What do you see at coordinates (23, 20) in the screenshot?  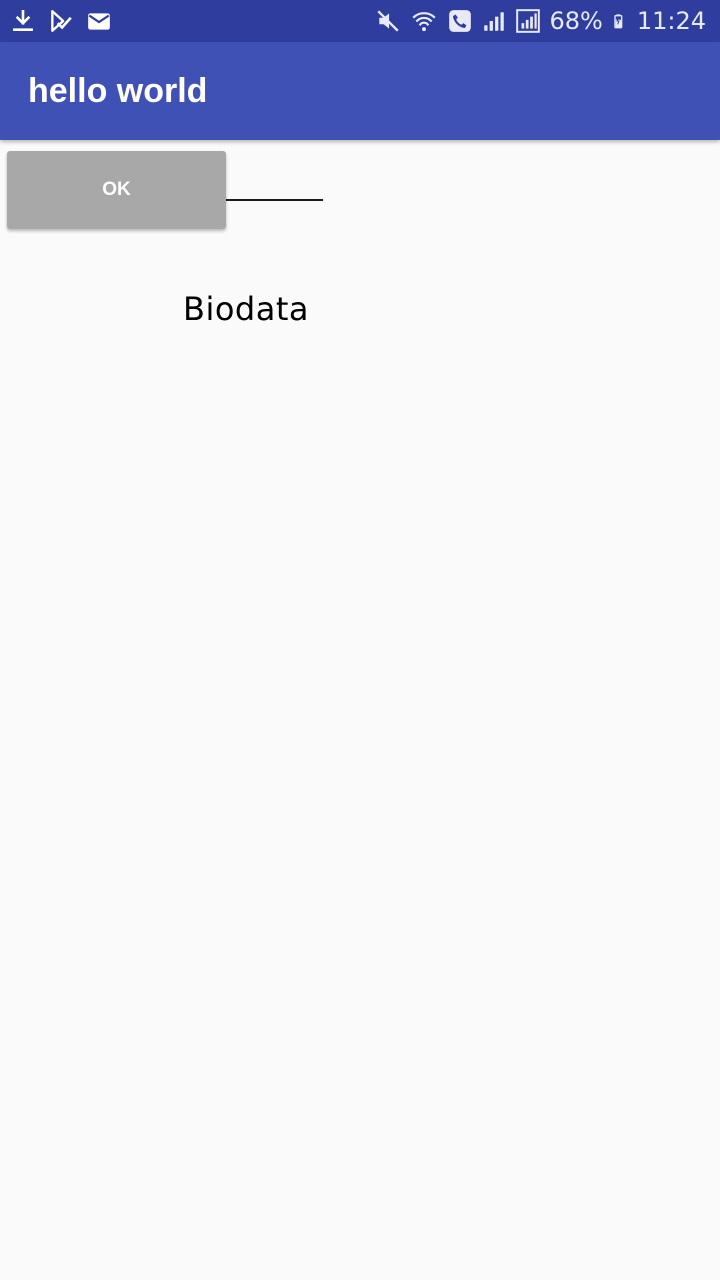 I see `download-icon` at bounding box center [23, 20].